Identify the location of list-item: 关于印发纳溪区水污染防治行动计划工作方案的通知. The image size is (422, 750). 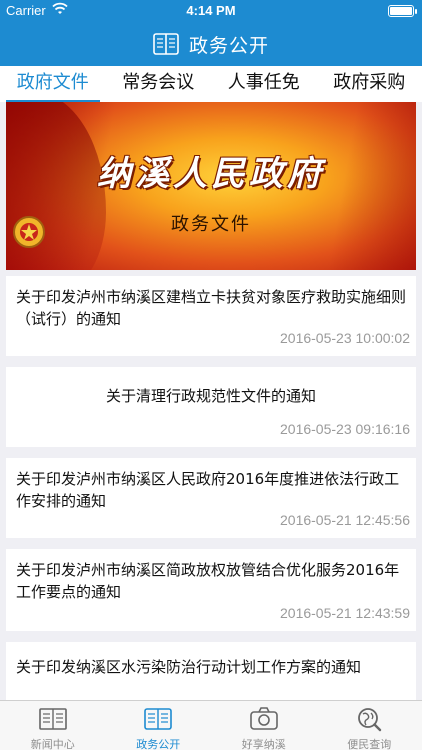
(211, 671).